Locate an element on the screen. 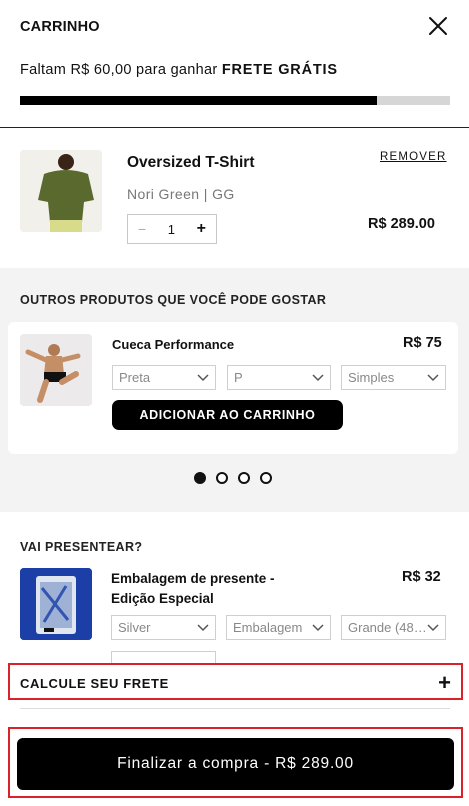  gift-title: VAI PRESENTEAR? is located at coordinates (81, 547).